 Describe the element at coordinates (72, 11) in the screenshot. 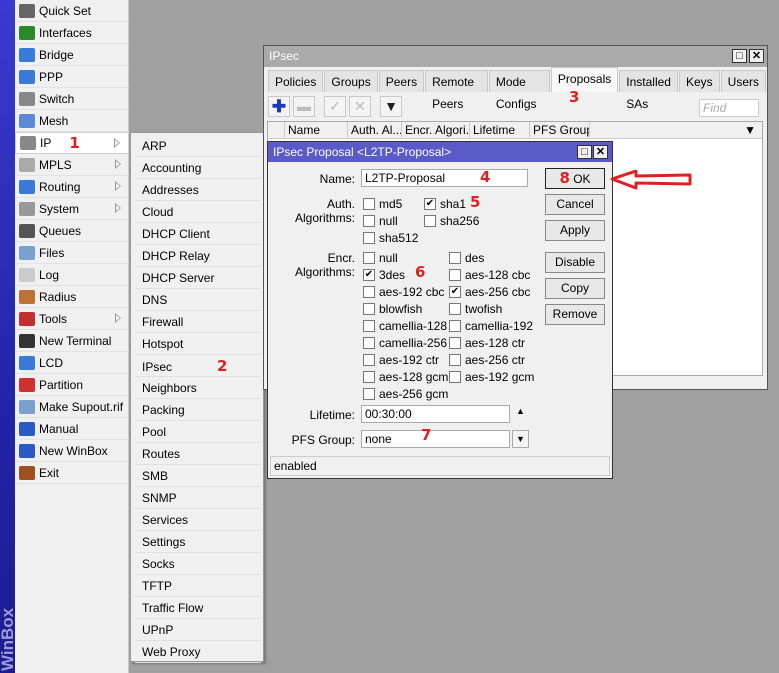

I see `sidebar-item-quick-set: Quick Set` at that location.